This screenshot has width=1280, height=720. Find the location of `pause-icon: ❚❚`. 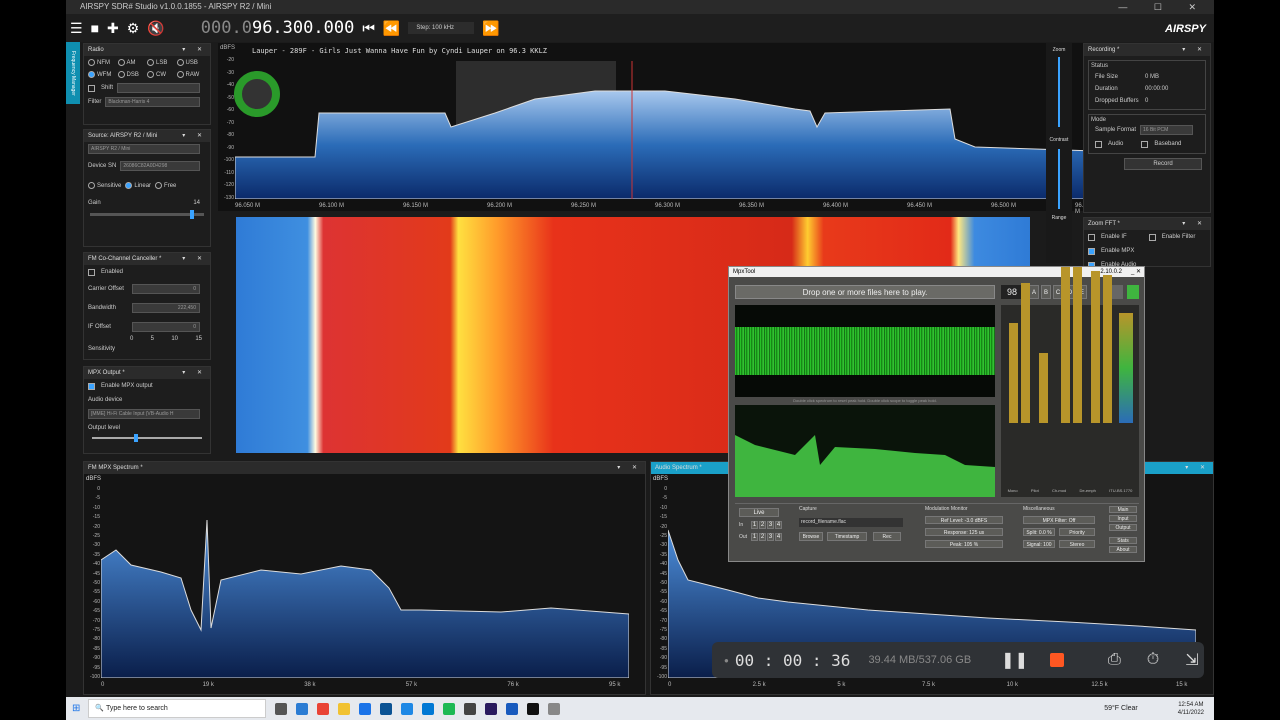

pause-icon: ❚❚ is located at coordinates (1014, 660).